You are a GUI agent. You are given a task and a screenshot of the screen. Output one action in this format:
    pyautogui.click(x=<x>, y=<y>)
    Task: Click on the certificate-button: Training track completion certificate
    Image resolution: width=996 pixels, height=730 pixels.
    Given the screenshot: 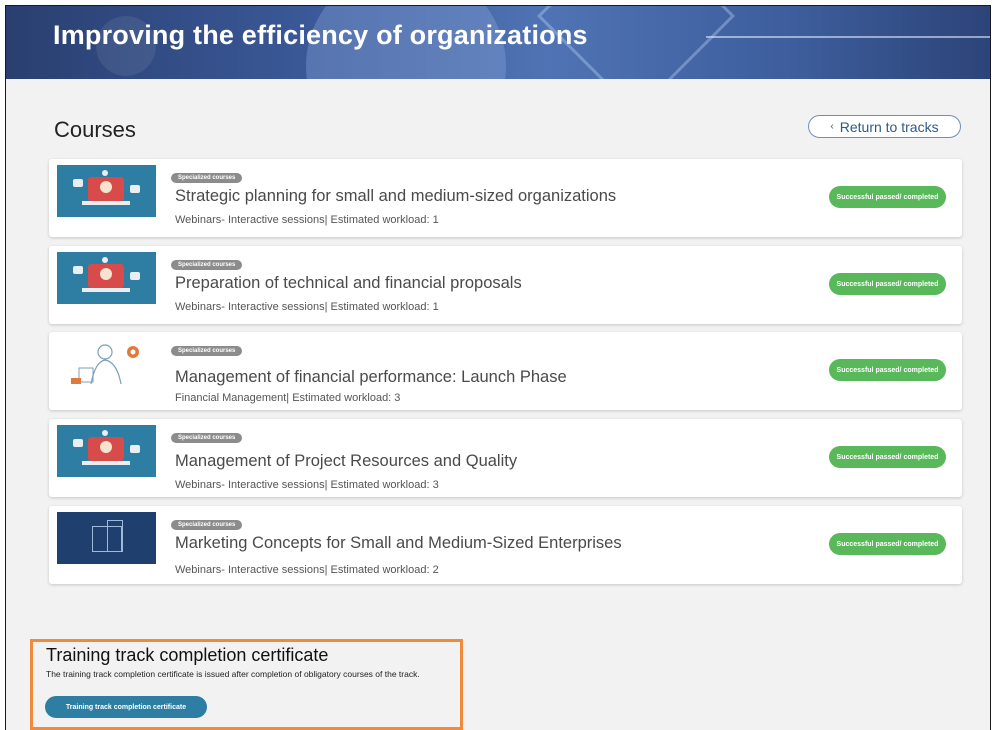 What is the action you would take?
    pyautogui.click(x=126, y=707)
    